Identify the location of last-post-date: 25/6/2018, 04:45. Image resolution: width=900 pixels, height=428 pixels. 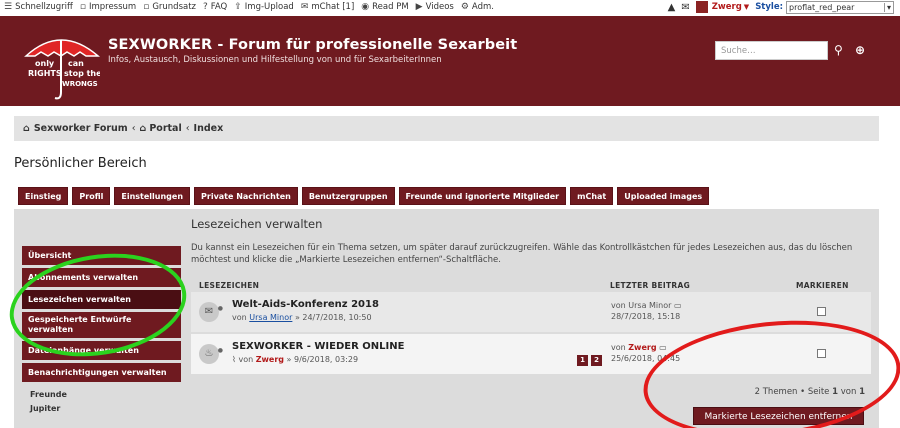
(646, 358).